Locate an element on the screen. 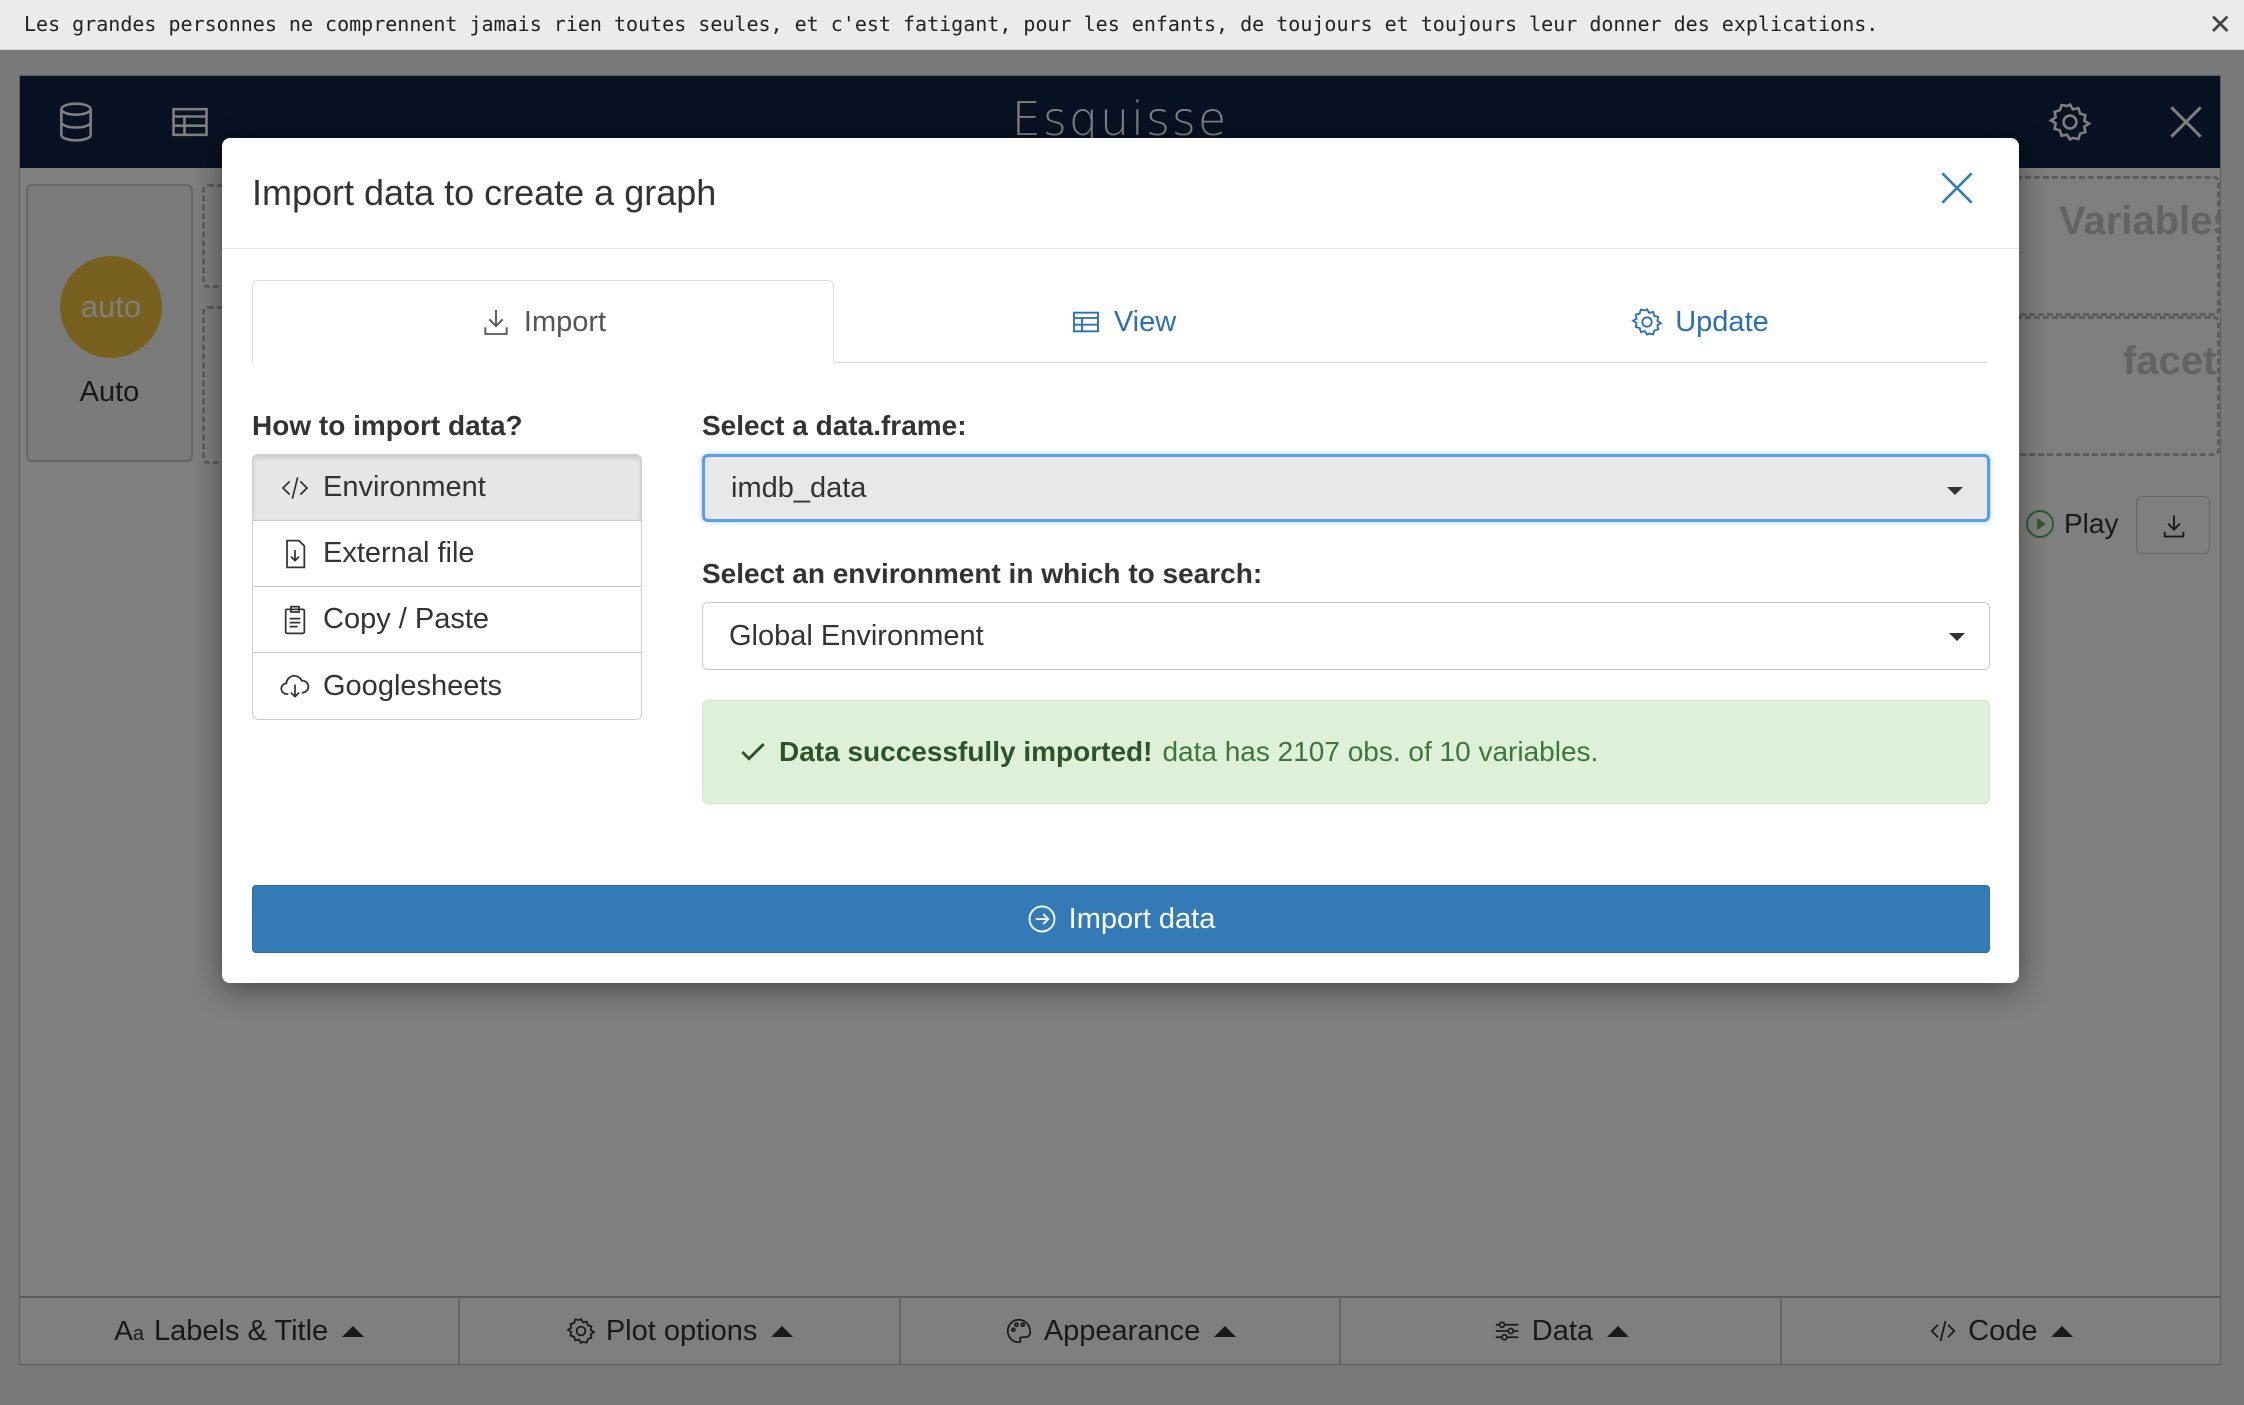 This screenshot has width=2244, height=1405. cloud-download-icon is located at coordinates (295, 686).